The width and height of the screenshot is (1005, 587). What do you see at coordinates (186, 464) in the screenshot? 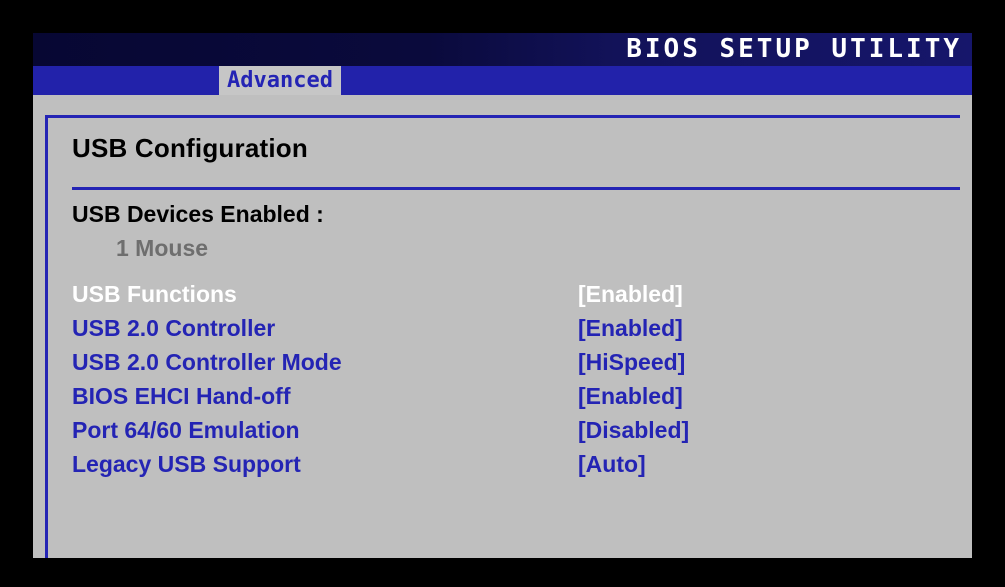
I see `setting-label: Legacy USB Support` at bounding box center [186, 464].